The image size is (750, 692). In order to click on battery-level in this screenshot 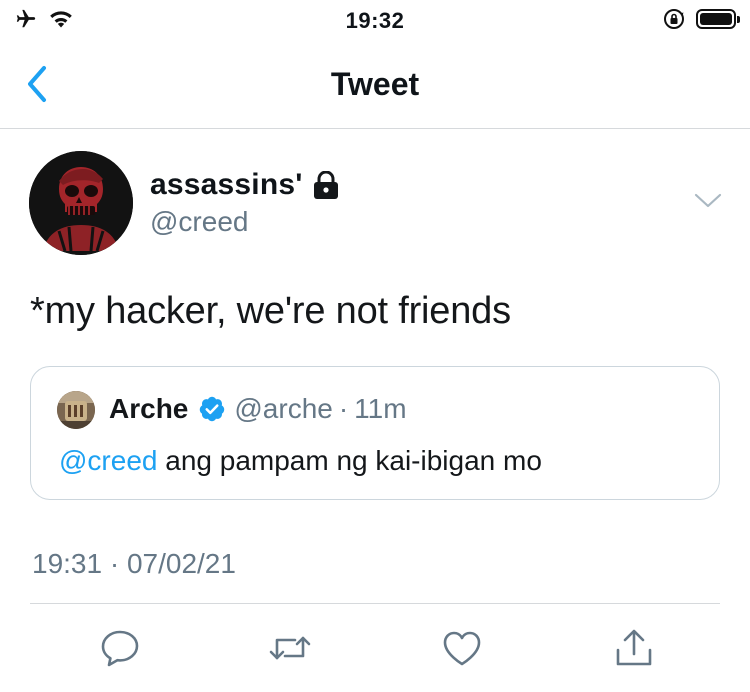, I will do `click(716, 19)`.